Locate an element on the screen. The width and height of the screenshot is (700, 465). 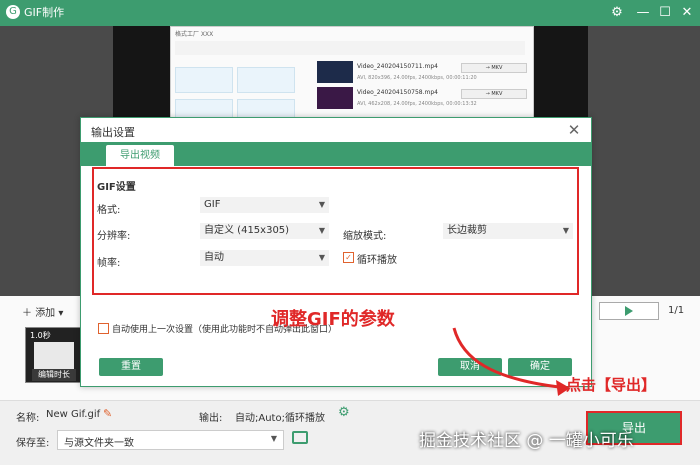
title-bar: G GIF制作 ⚙ — ☐ ✕ is located at coordinates (350, 13).